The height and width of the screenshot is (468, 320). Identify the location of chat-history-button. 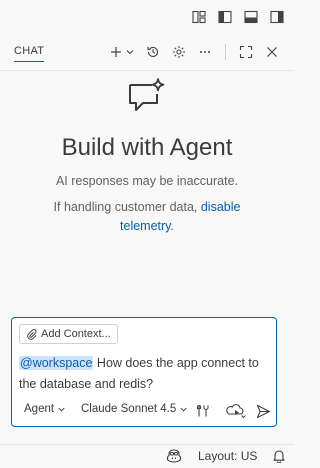
(153, 52).